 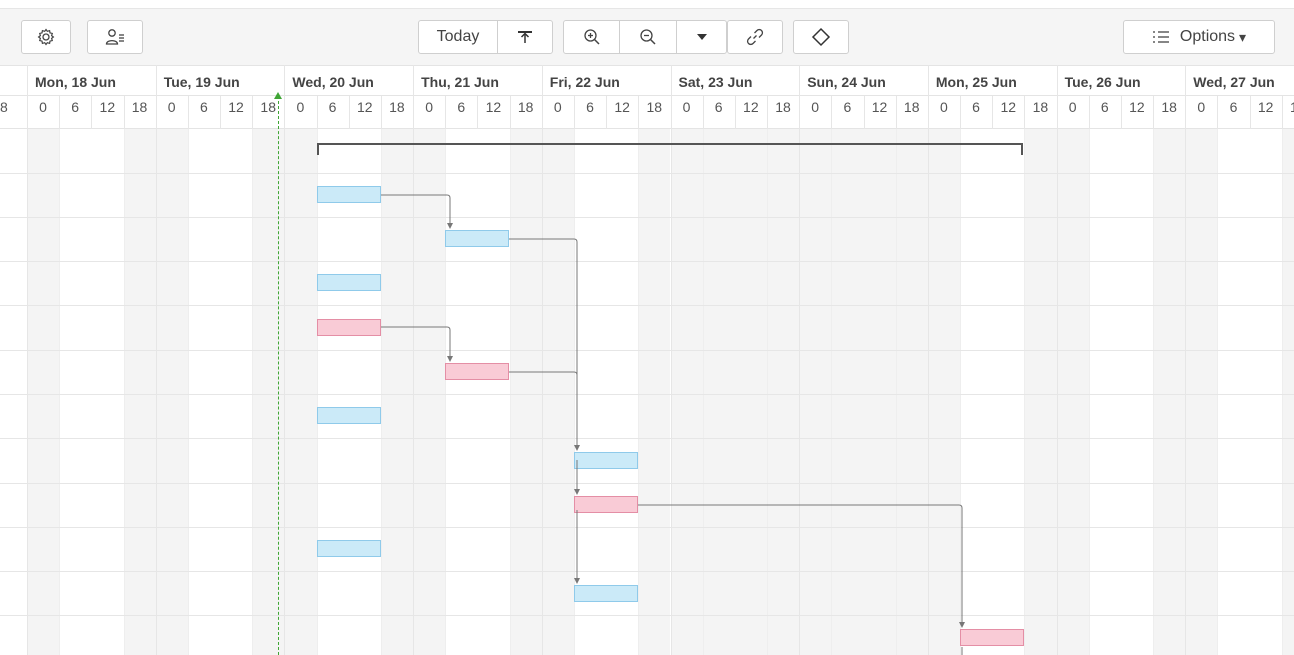 I want to click on today-marker-line, so click(x=278, y=375).